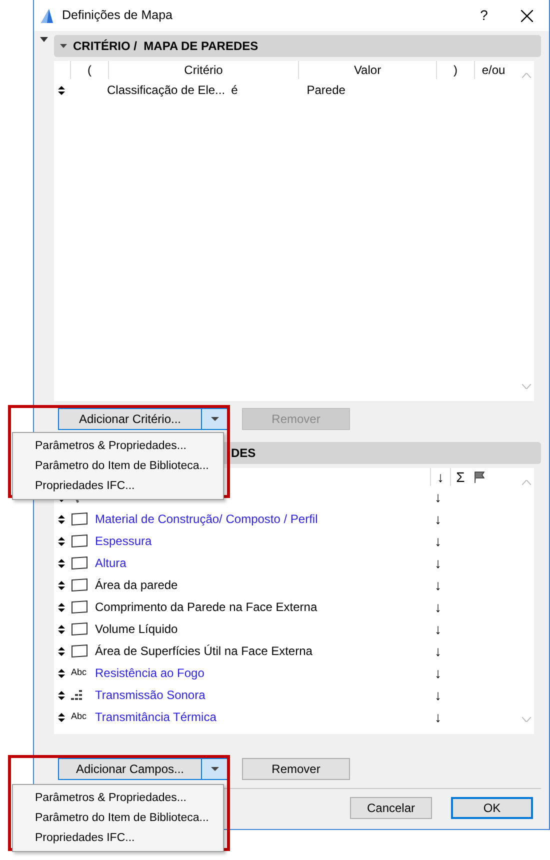 This screenshot has height=860, width=550. What do you see at coordinates (297, 46) in the screenshot?
I see `section-header: CRITÉRIO / MAPA DE PAREDES` at bounding box center [297, 46].